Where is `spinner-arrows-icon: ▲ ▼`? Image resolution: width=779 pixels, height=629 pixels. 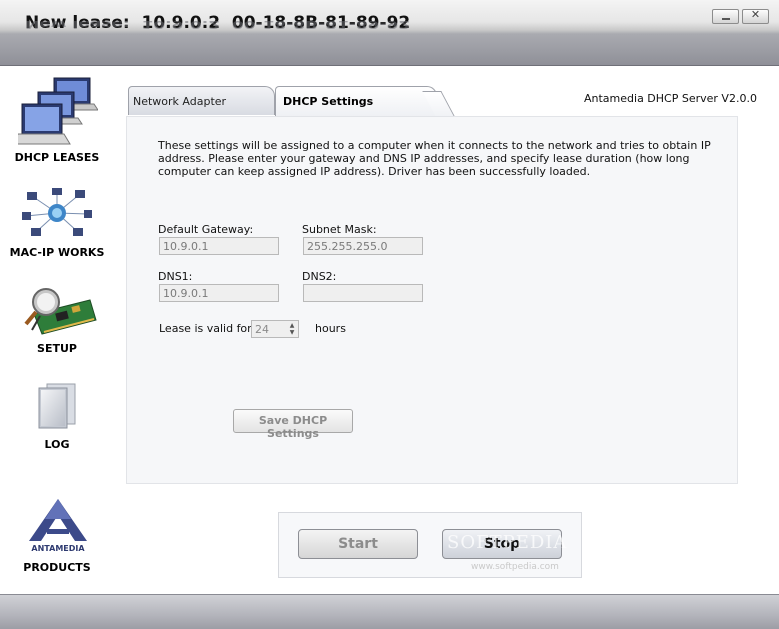 spinner-arrows-icon: ▲ ▼ is located at coordinates (292, 329).